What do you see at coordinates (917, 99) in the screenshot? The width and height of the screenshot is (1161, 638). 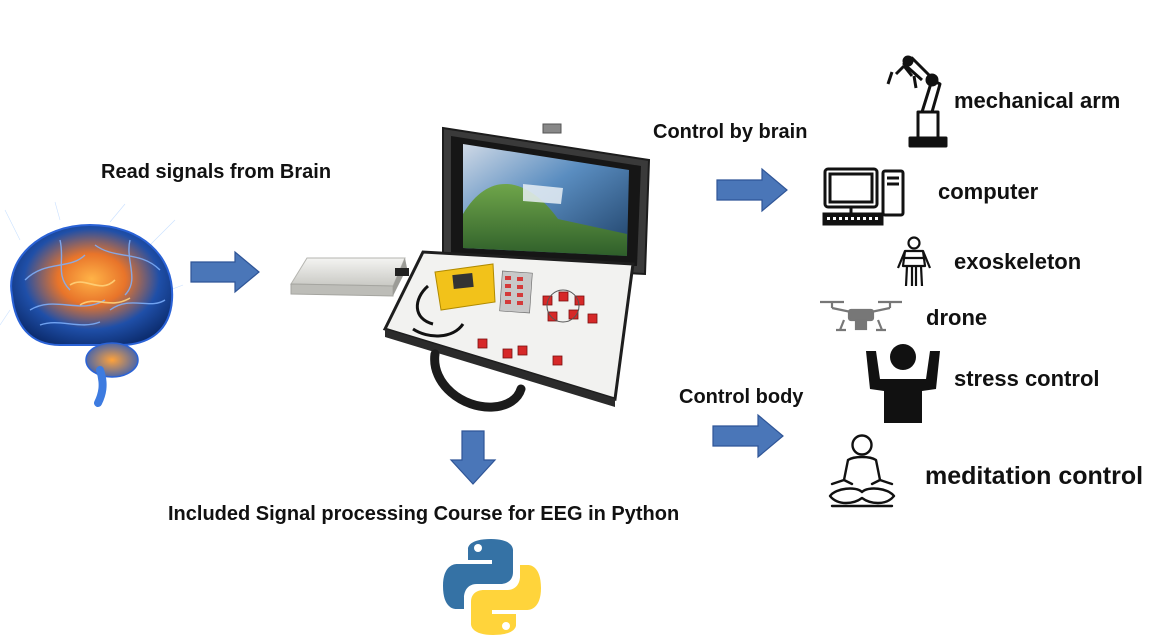 I see `robot-arm-icon` at bounding box center [917, 99].